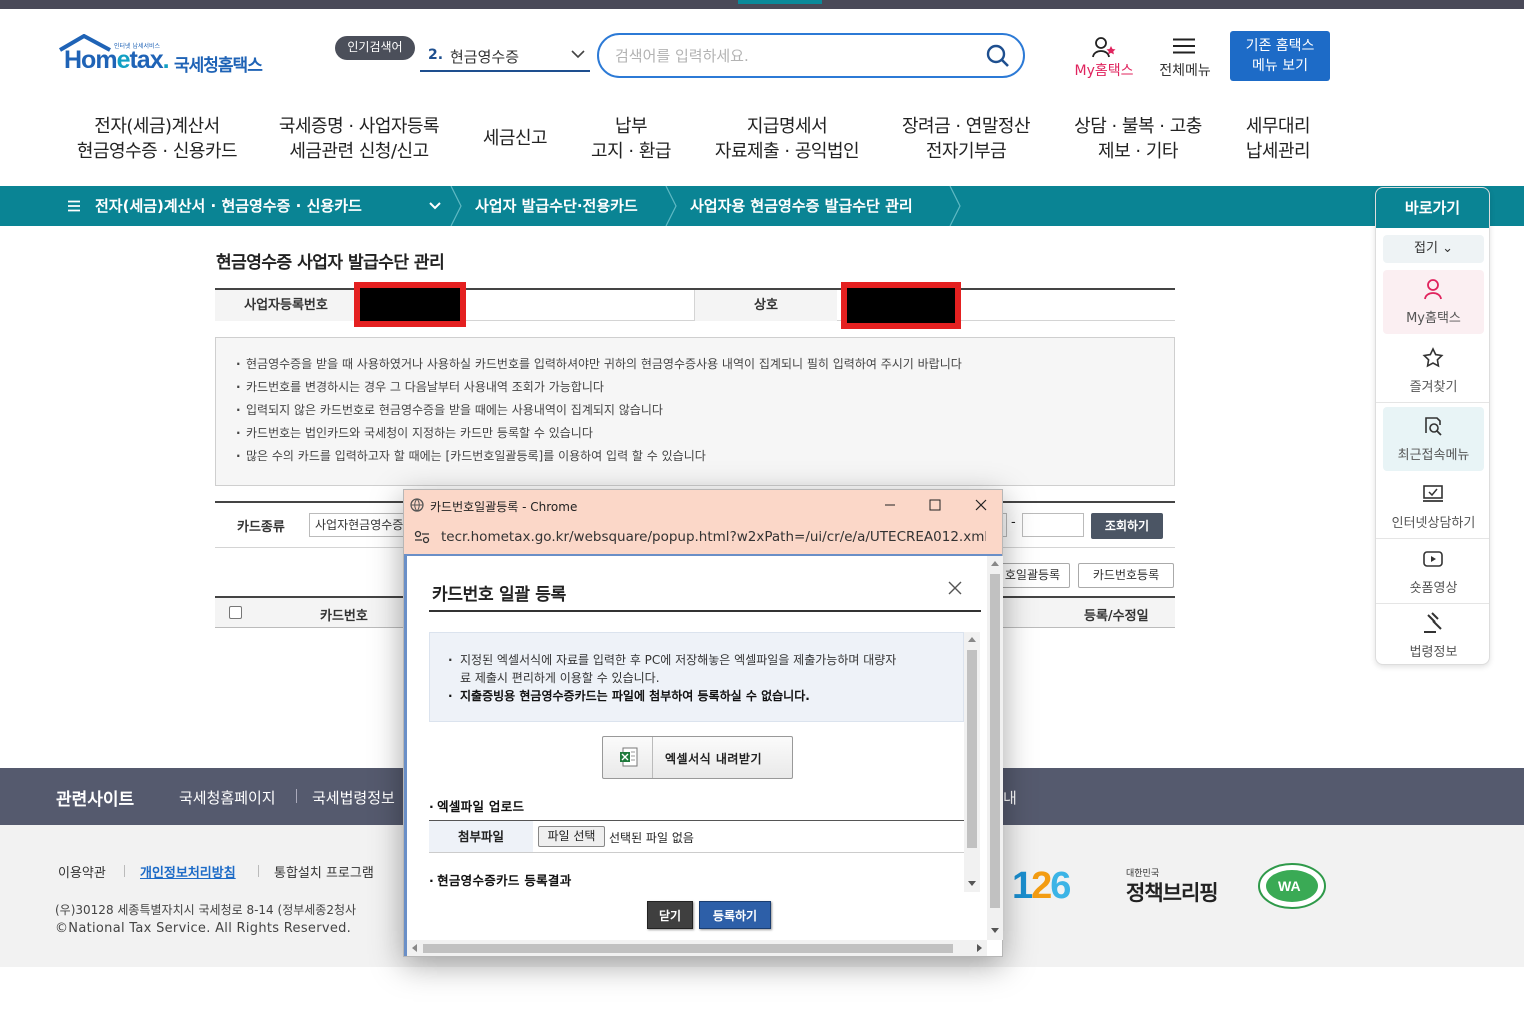 This screenshot has height=1032, width=1524. What do you see at coordinates (1278, 139) in the screenshot?
I see `nav-tax-agent: 세무대리 납세관리` at bounding box center [1278, 139].